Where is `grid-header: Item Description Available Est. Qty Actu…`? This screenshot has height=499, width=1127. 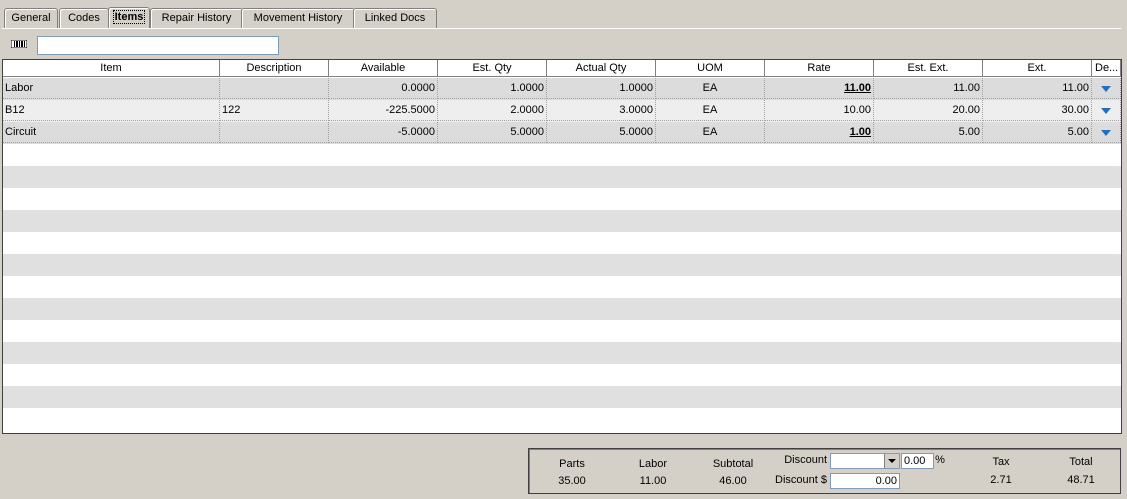 grid-header: Item Description Available Est. Qty Actu… is located at coordinates (562, 69).